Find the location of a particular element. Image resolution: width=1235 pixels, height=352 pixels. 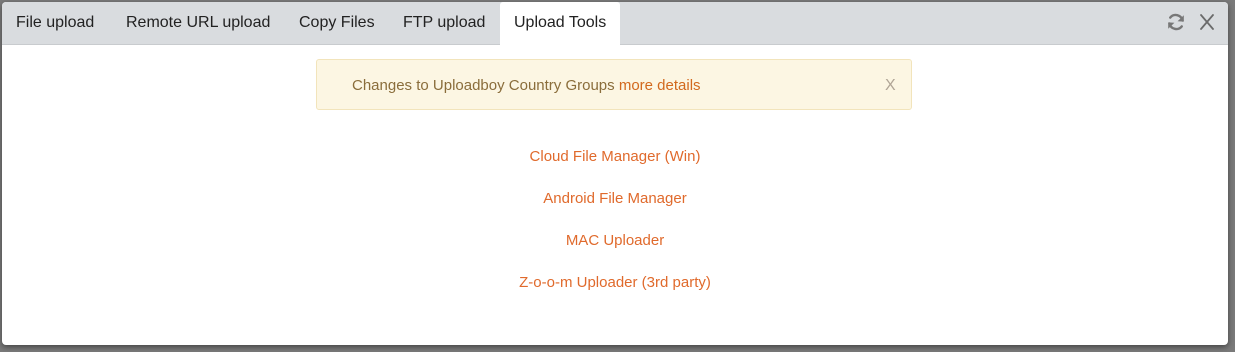

refresh-icon is located at coordinates (1176, 22).